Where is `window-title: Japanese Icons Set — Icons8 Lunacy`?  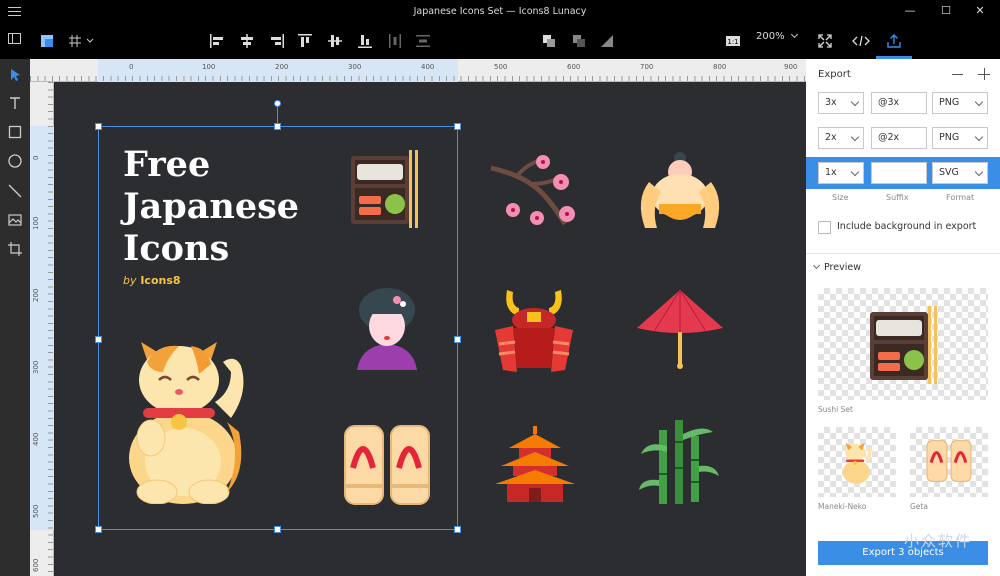
window-title: Japanese Icons Set — Icons8 Lunacy is located at coordinates (500, 11).